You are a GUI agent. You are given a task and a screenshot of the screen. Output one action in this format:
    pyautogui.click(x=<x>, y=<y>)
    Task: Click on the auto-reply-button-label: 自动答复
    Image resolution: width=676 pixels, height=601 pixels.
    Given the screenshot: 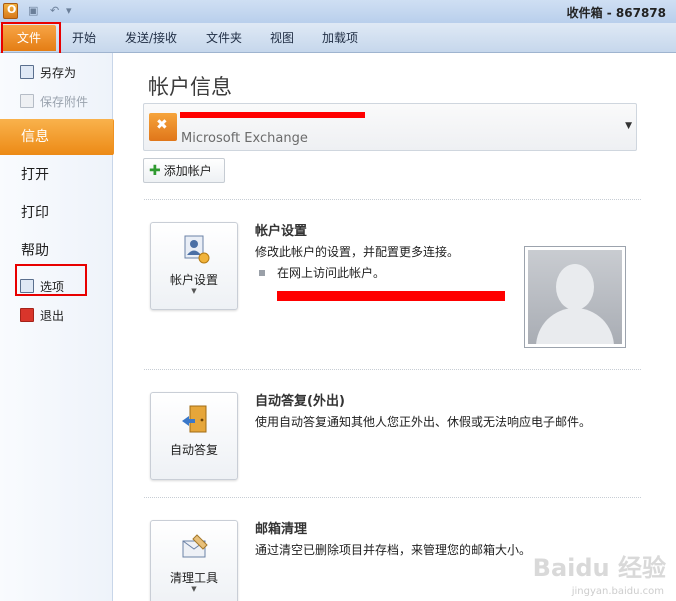 What is the action you would take?
    pyautogui.click(x=193, y=450)
    